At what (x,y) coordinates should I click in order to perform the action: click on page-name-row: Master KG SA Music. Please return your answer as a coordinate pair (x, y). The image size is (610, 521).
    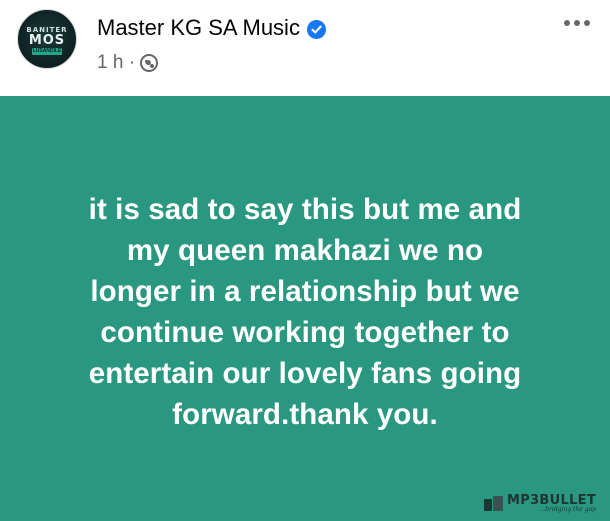
    Looking at the image, I should click on (211, 28).